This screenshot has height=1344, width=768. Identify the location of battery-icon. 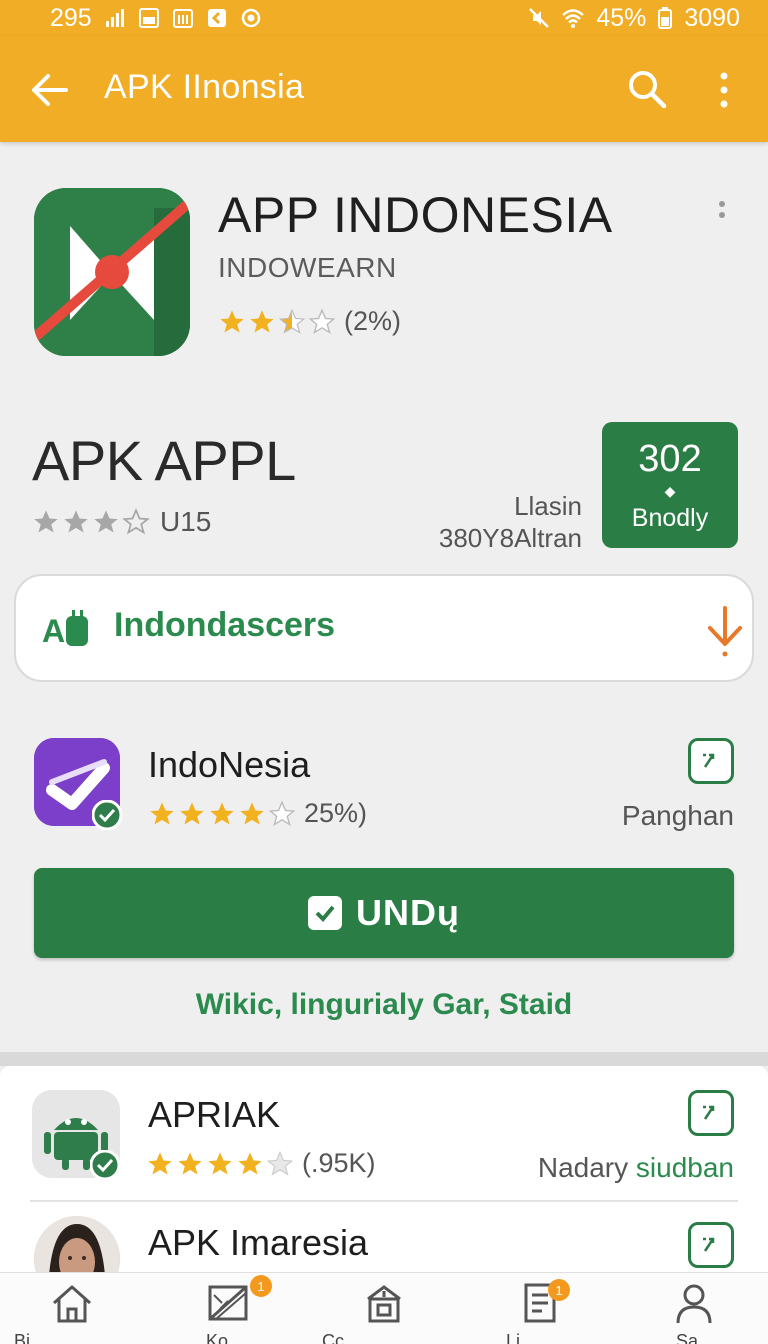
(665, 18).